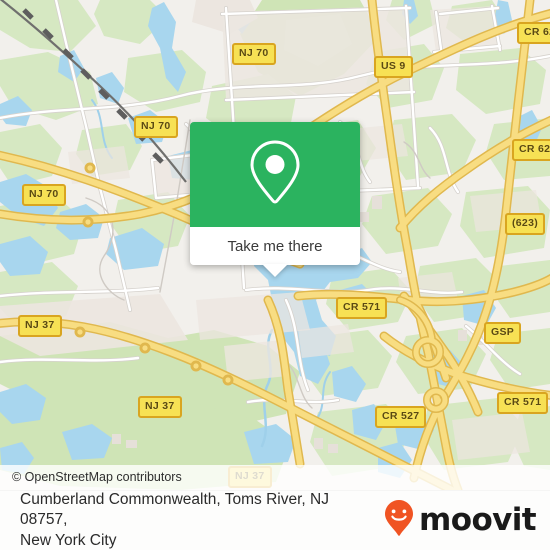  What do you see at coordinates (478, 520) in the screenshot?
I see `moovit-wordmark: moovit` at bounding box center [478, 520].